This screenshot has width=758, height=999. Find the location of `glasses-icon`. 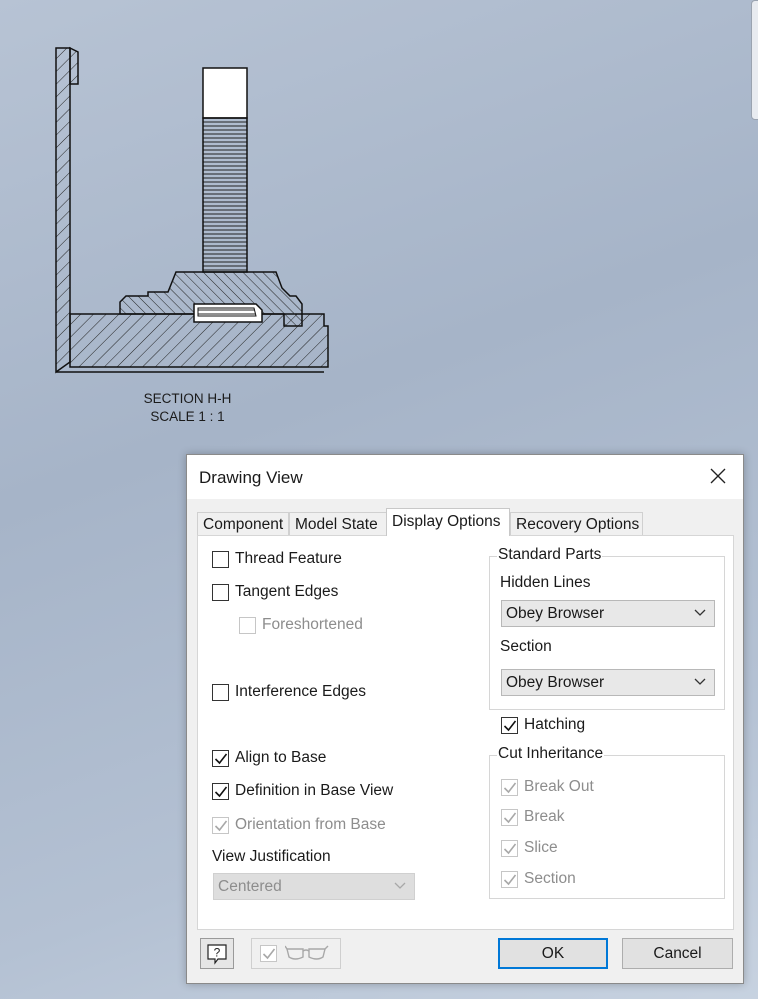

glasses-icon is located at coordinates (307, 952).